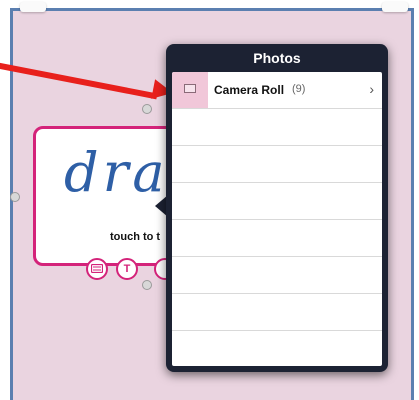  I want to click on top-left-tab, so click(33, 7).